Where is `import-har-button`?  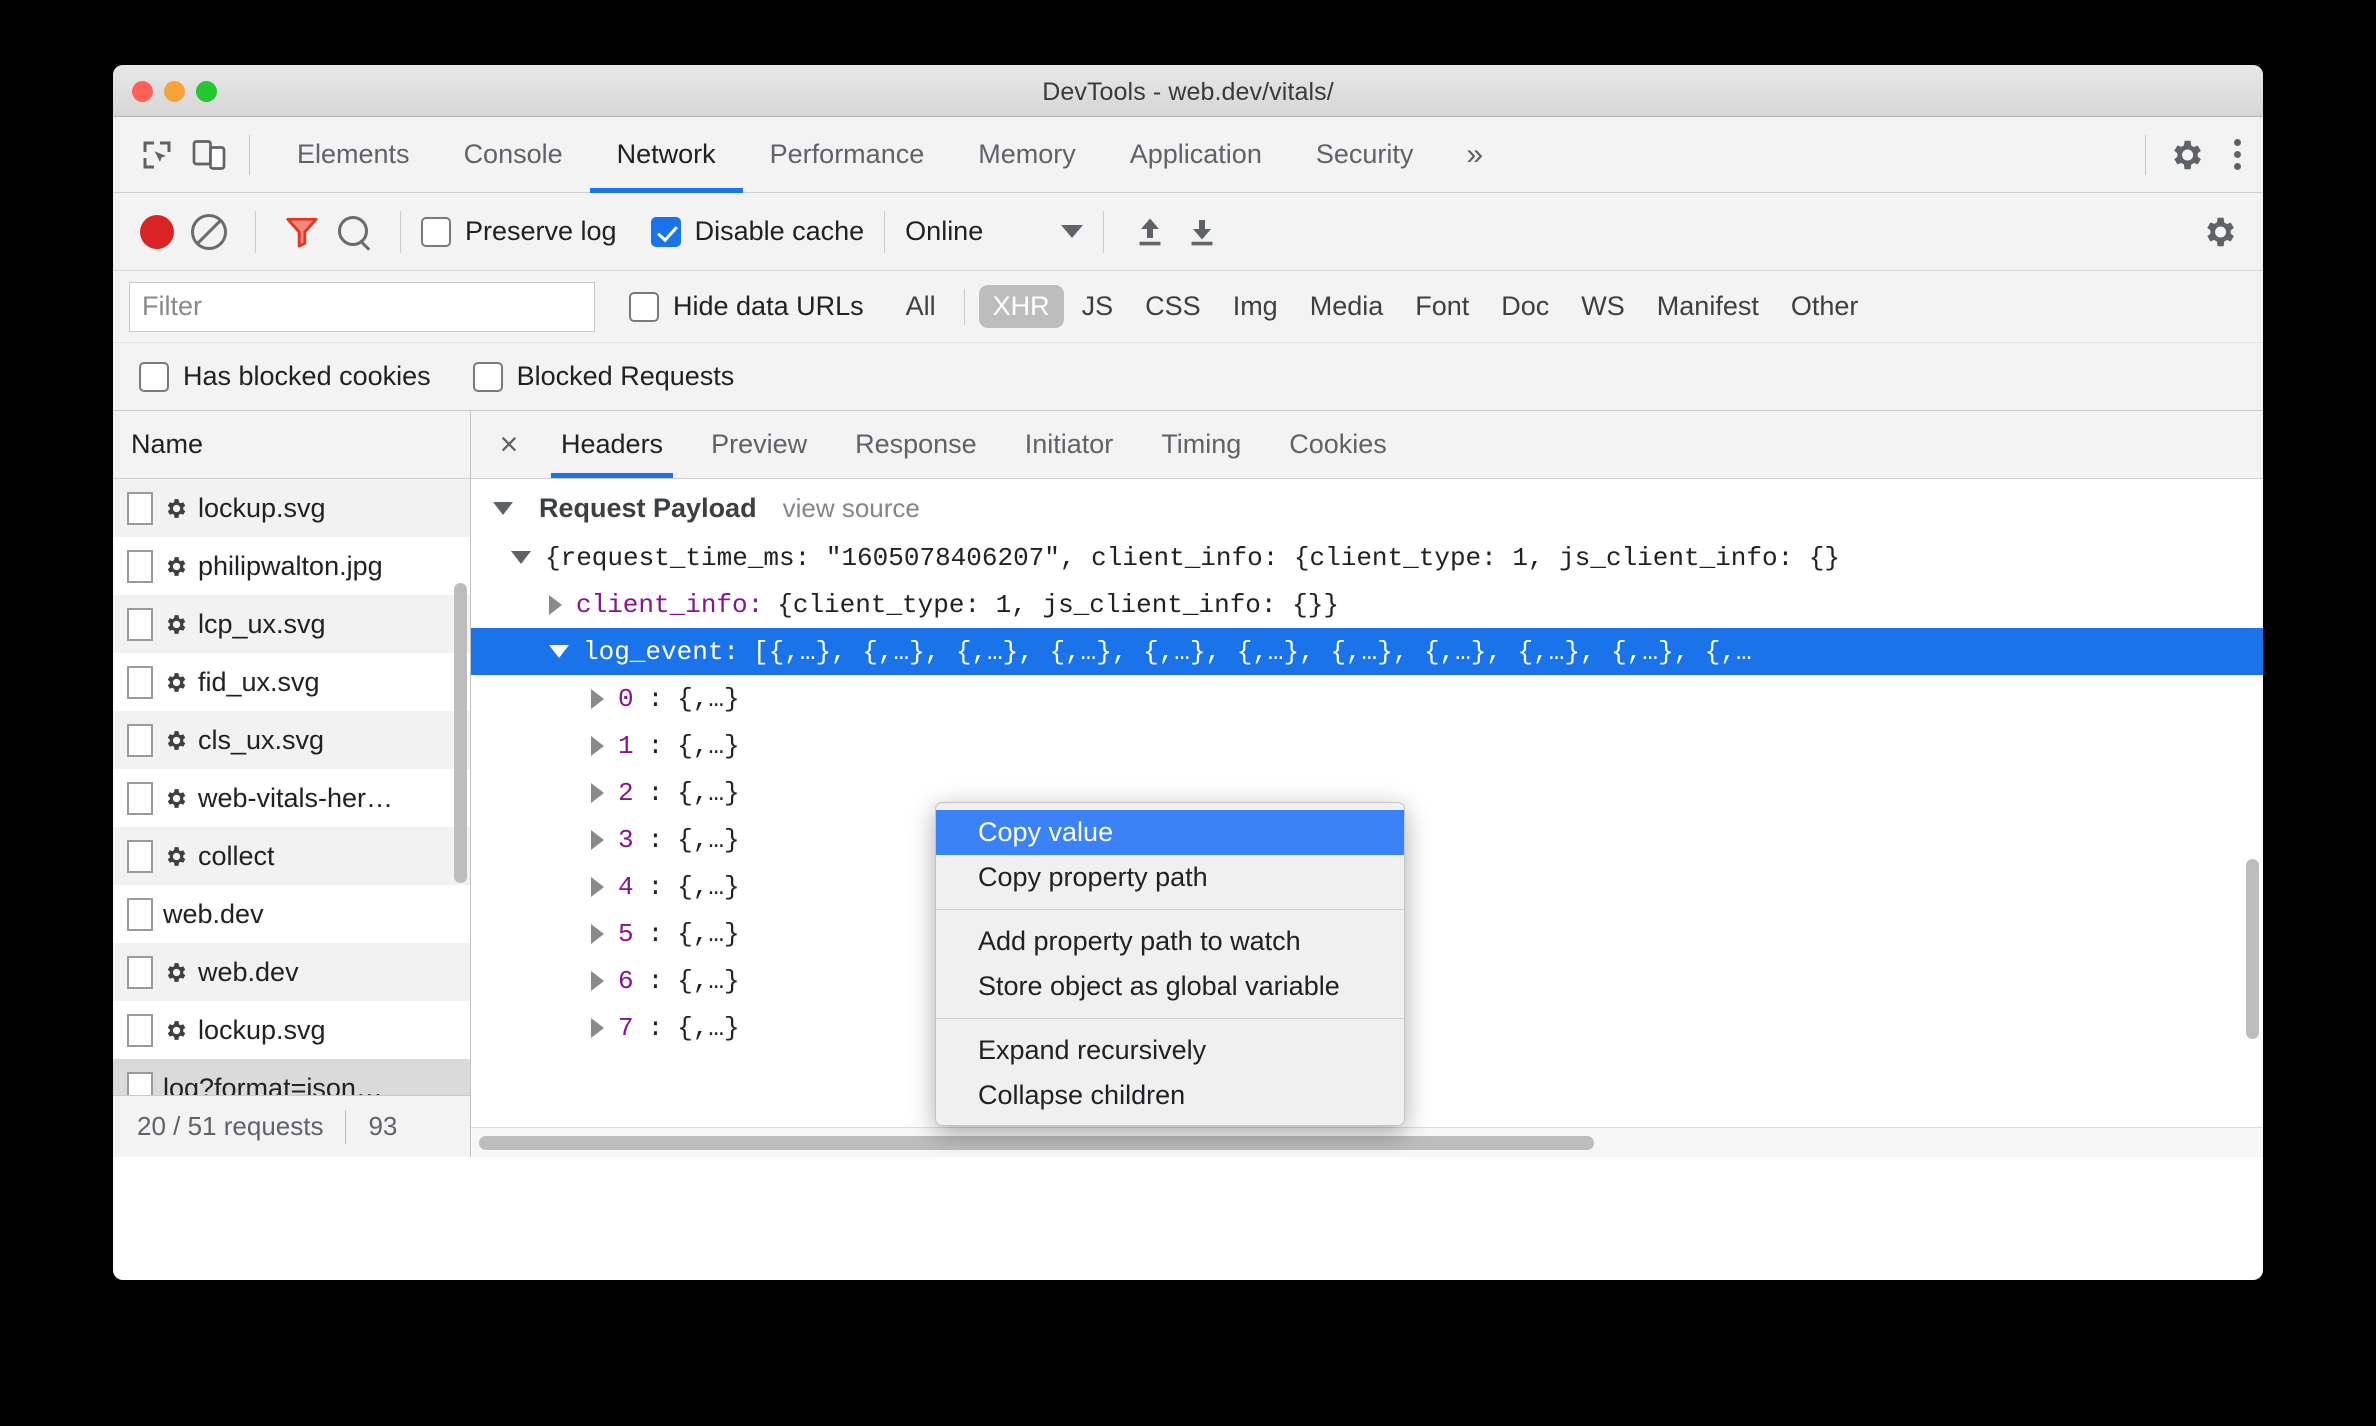 import-har-button is located at coordinates (1150, 232).